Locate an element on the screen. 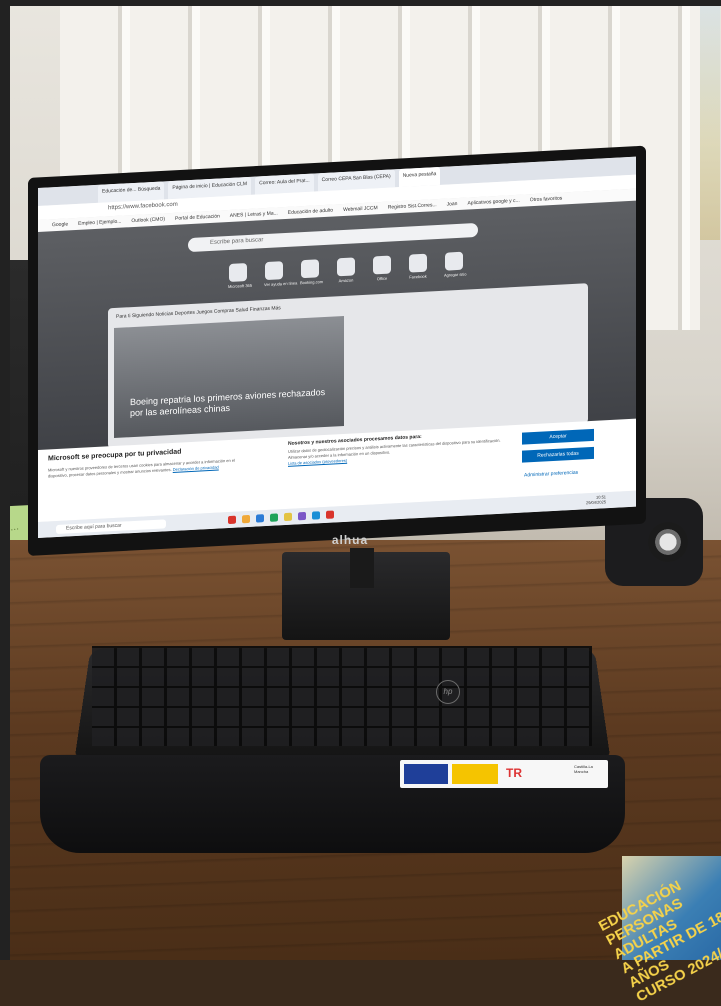  taskbar-clock: 10:51 29/04/2025 is located at coordinates (596, 499).